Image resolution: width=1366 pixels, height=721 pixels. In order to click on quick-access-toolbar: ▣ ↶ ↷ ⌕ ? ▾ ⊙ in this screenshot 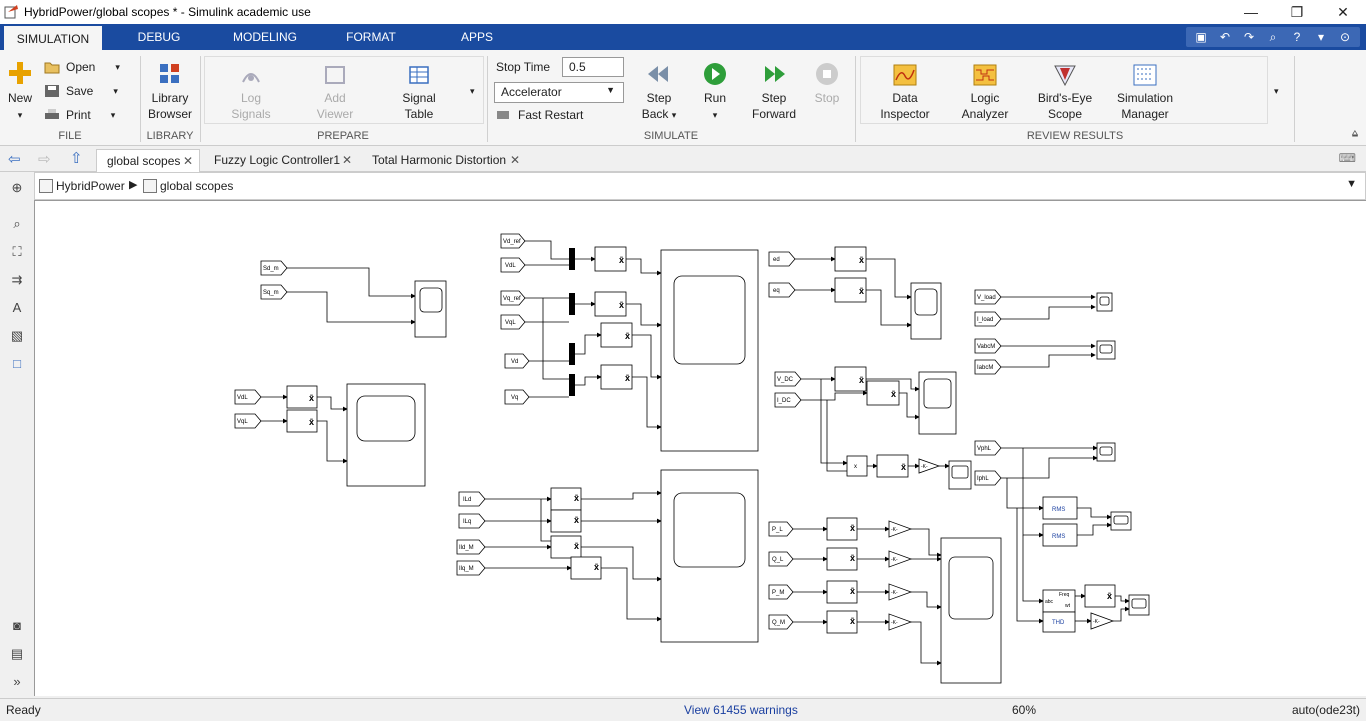, I will do `click(1273, 37)`.